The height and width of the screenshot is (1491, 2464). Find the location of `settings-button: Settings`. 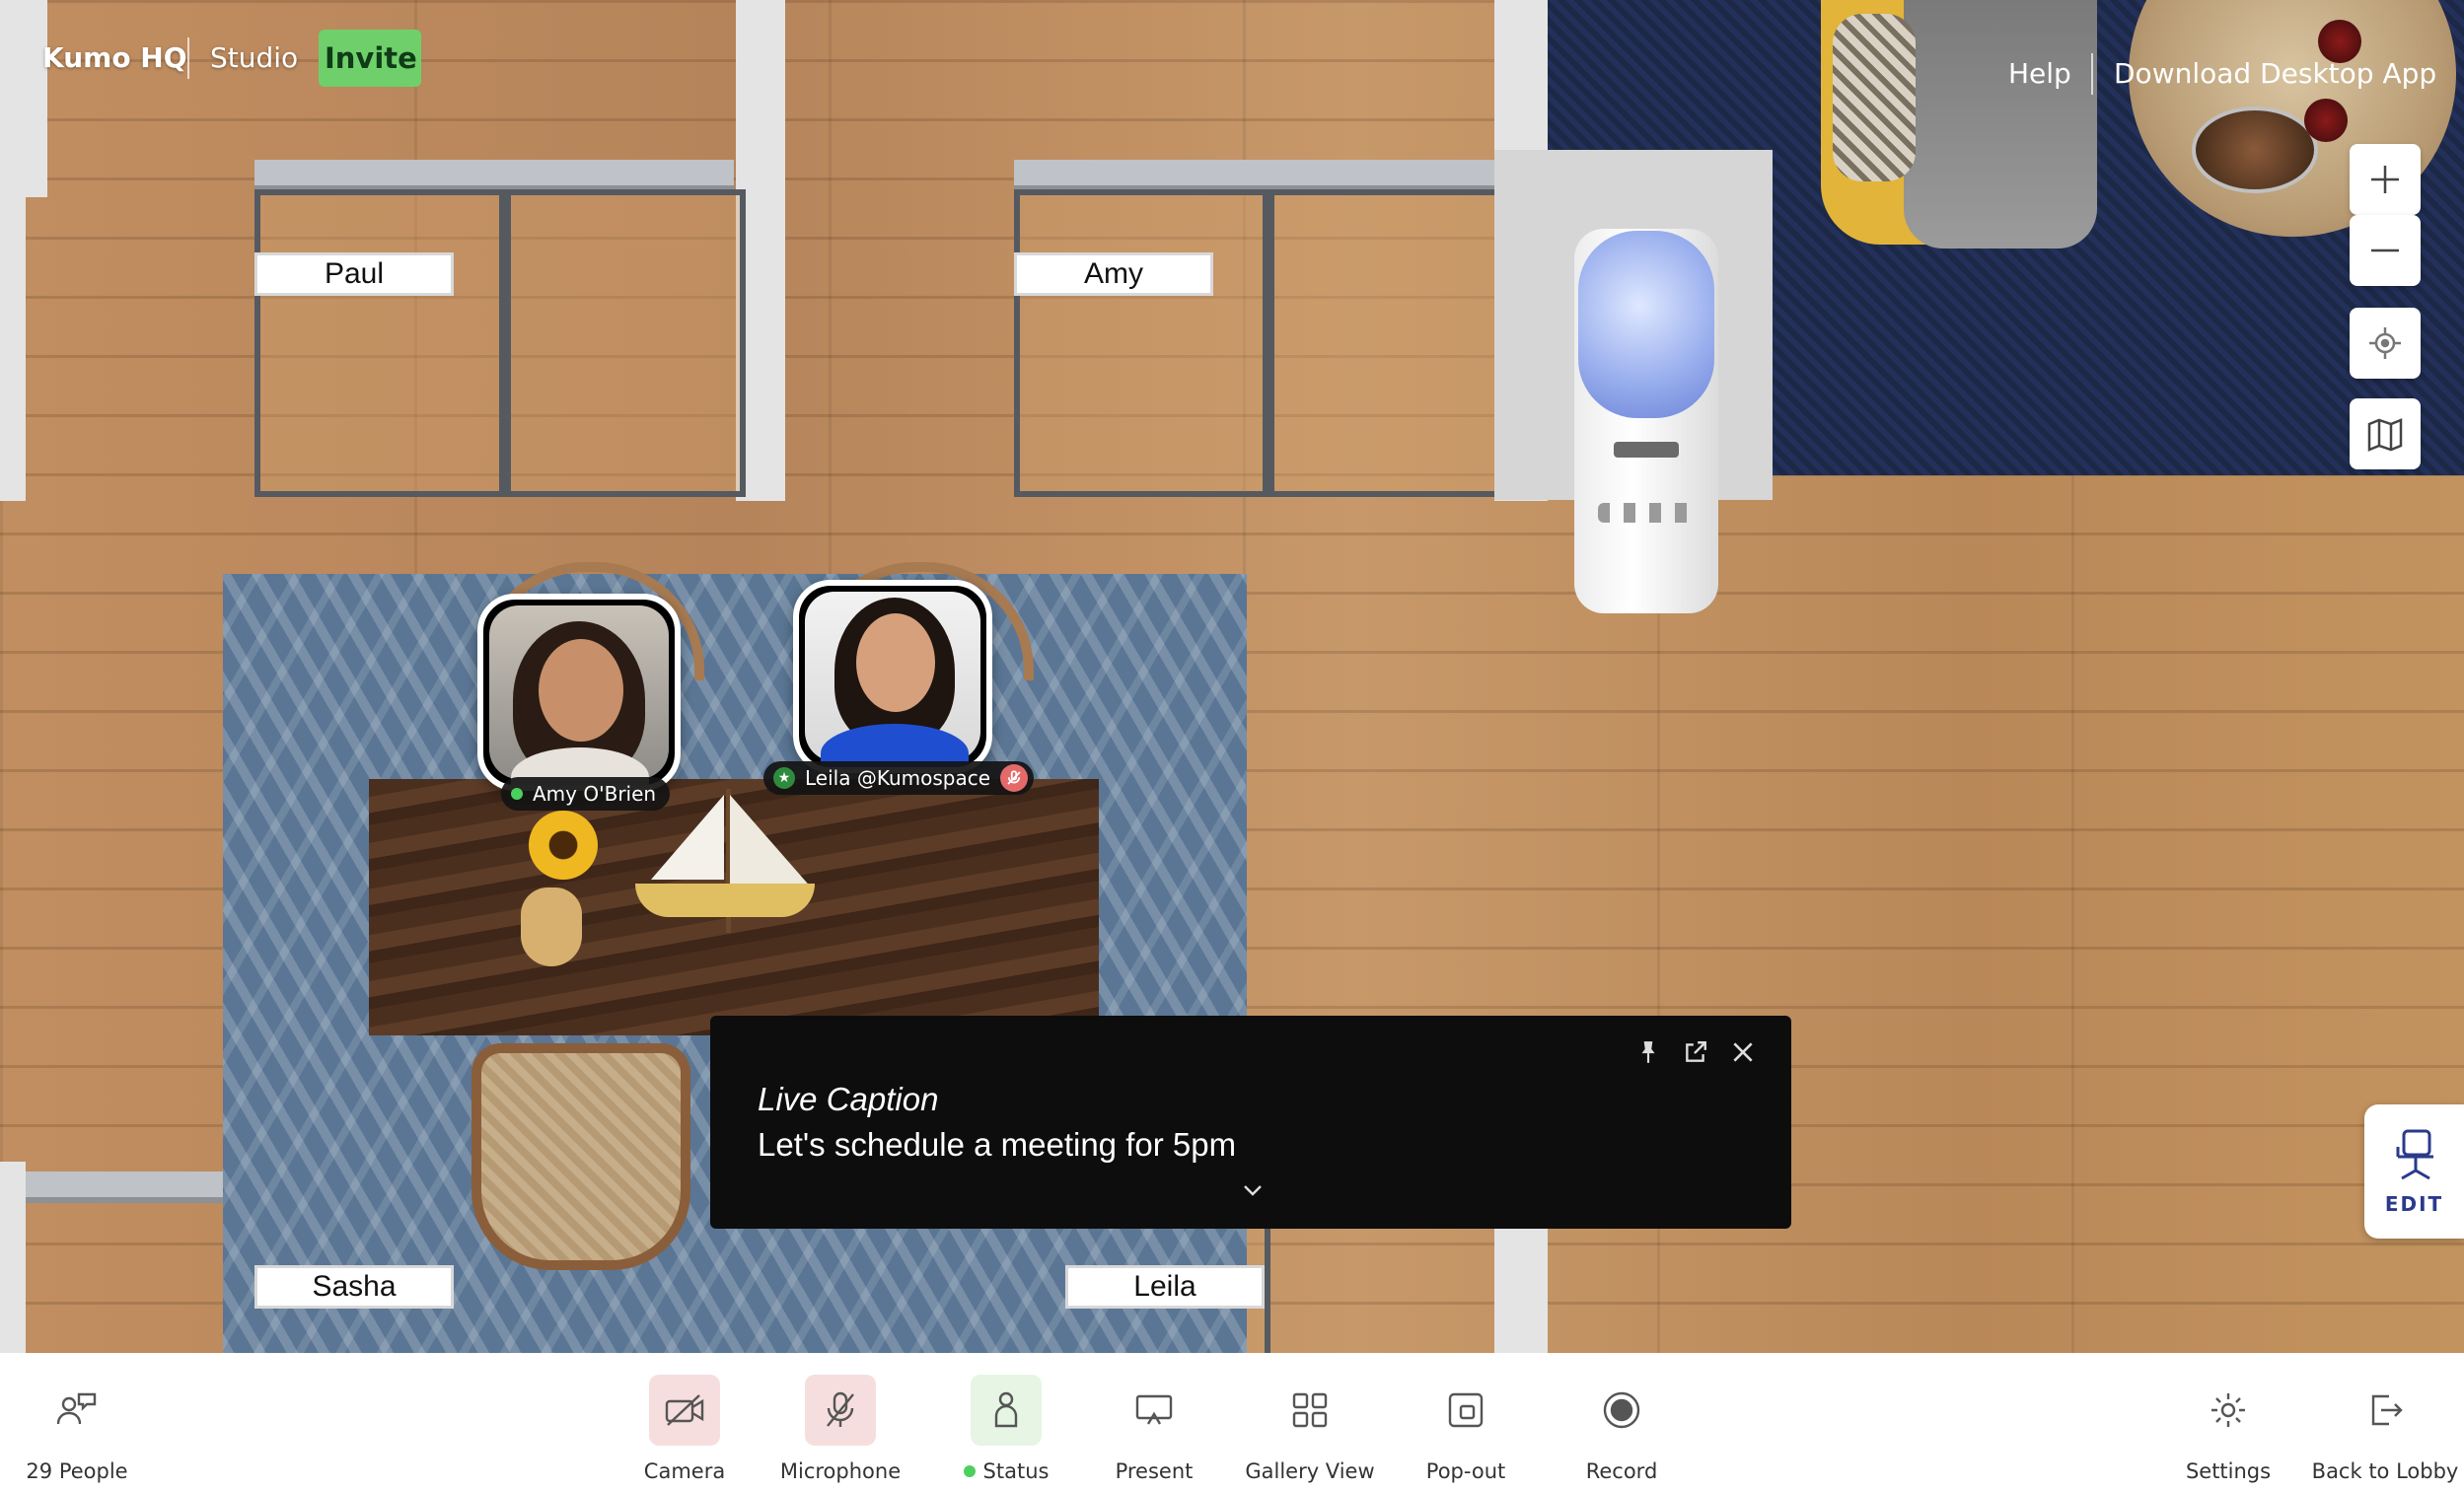

settings-button: Settings is located at coordinates (2228, 1429).